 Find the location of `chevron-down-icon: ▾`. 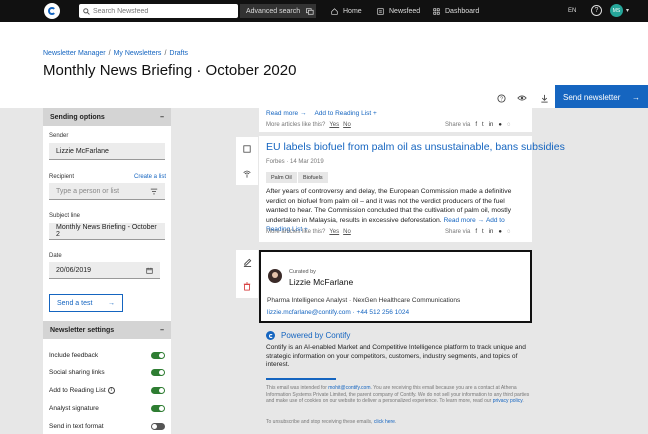

chevron-down-icon: ▾ is located at coordinates (627, 10).